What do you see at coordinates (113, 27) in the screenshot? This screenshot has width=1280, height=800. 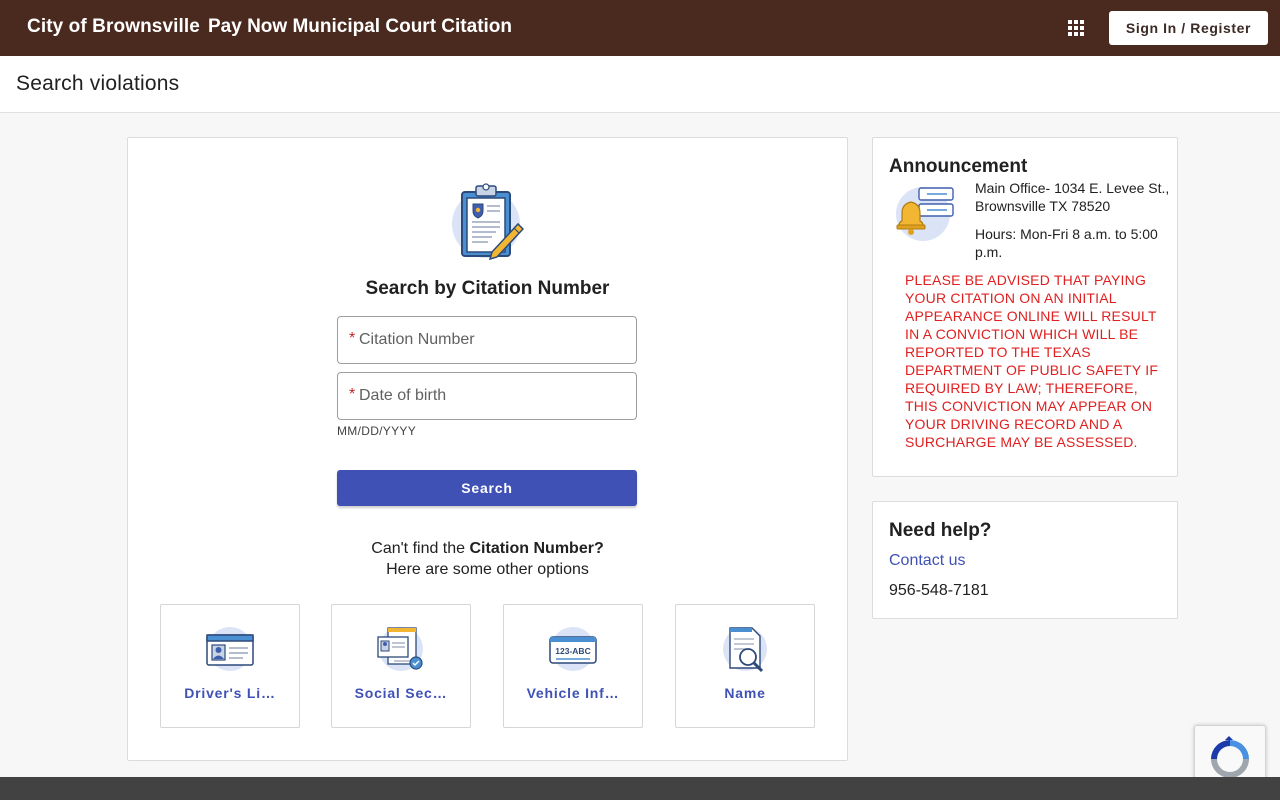 I see `brand-name: City of Brownsville` at bounding box center [113, 27].